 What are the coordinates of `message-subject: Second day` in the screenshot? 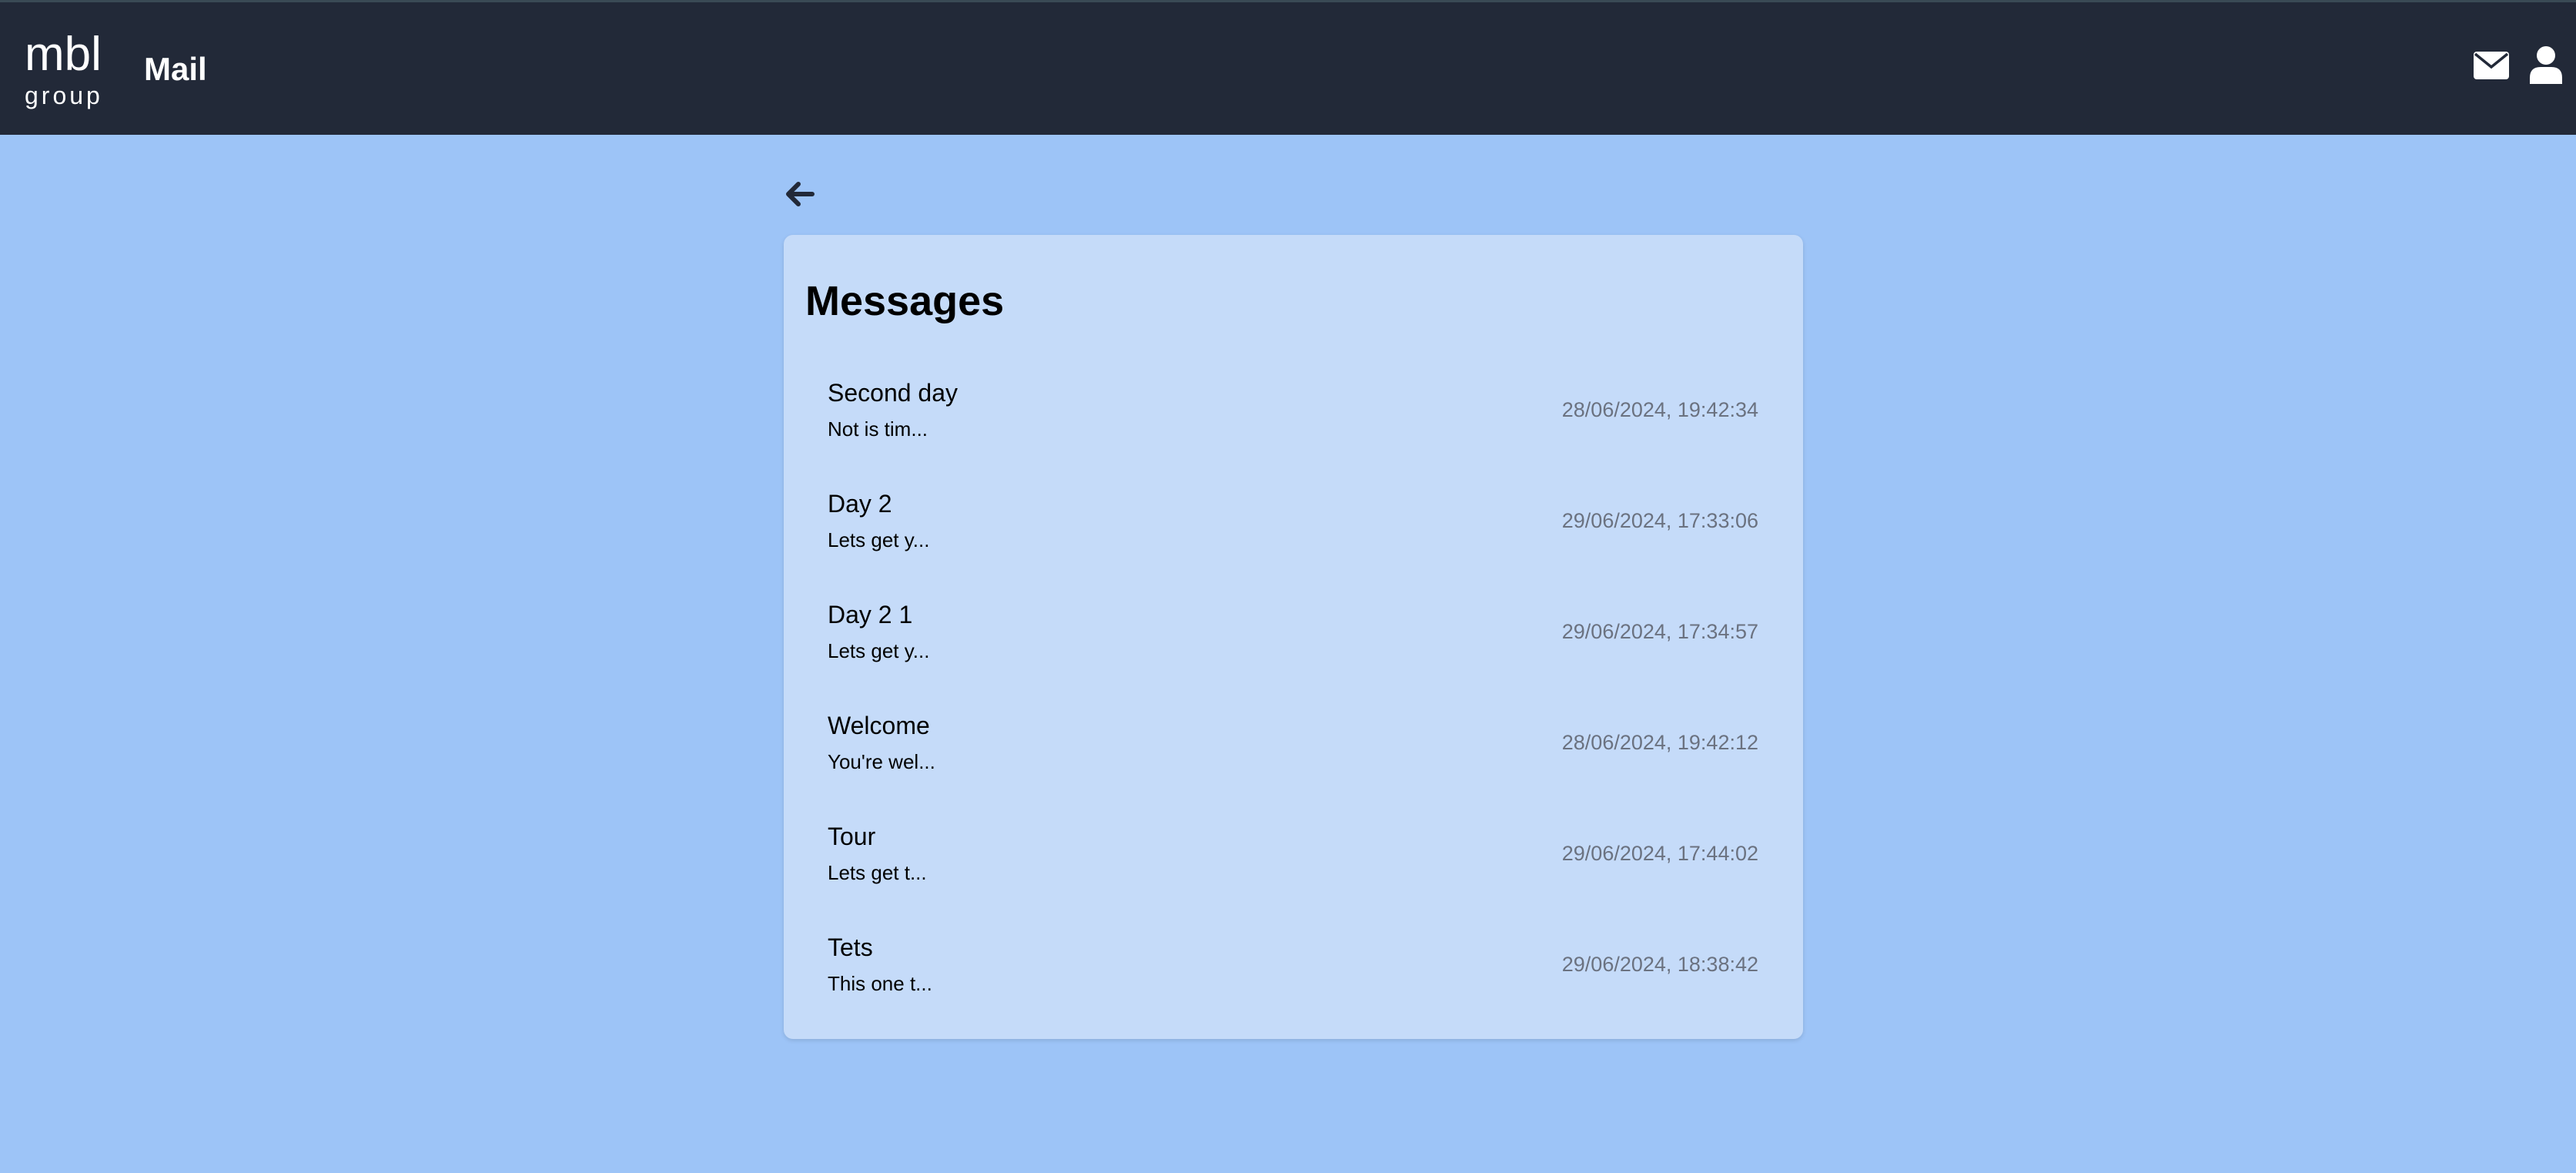 It's located at (893, 393).